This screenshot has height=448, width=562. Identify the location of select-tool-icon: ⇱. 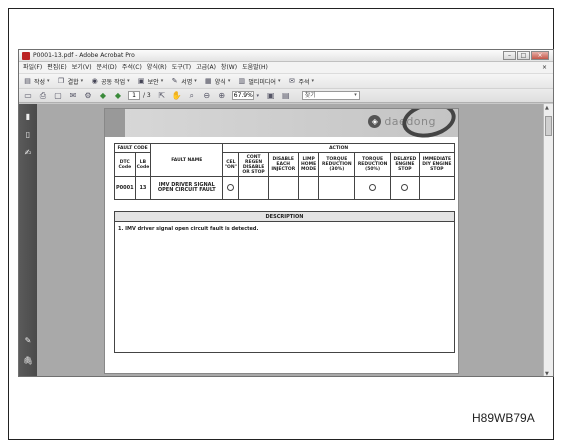
(162, 96).